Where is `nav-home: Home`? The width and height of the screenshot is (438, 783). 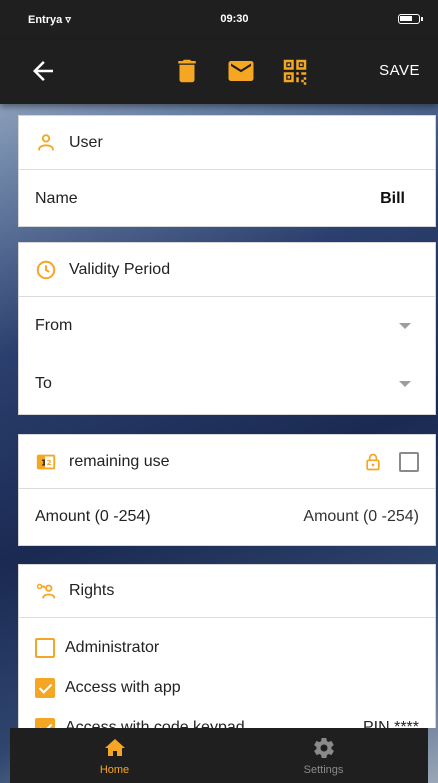
nav-home: Home is located at coordinates (114, 755).